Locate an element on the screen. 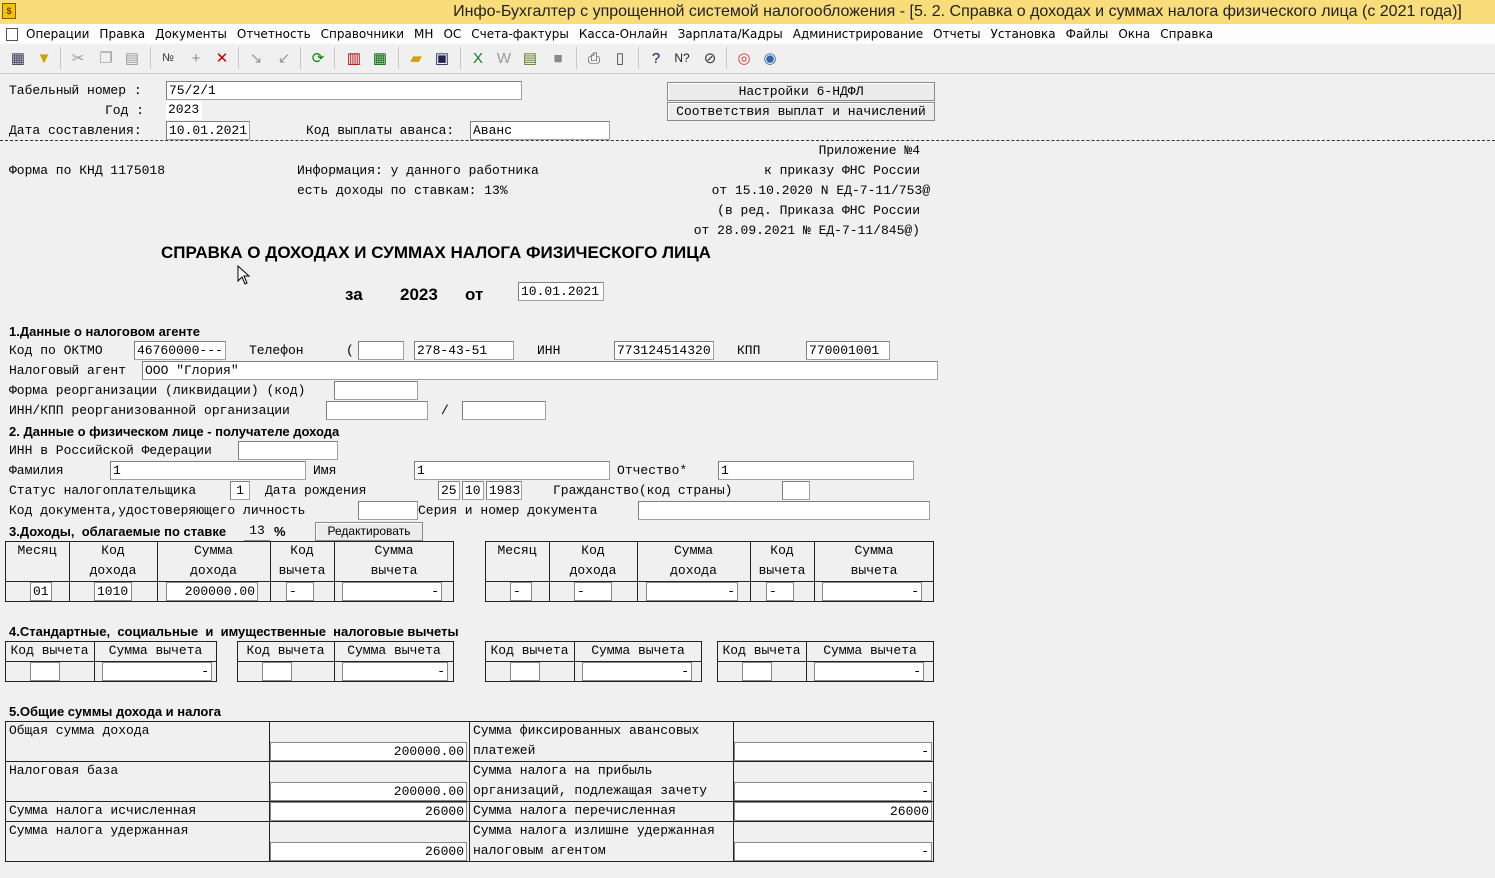  total-income-value: 200000.00 is located at coordinates (368, 751).